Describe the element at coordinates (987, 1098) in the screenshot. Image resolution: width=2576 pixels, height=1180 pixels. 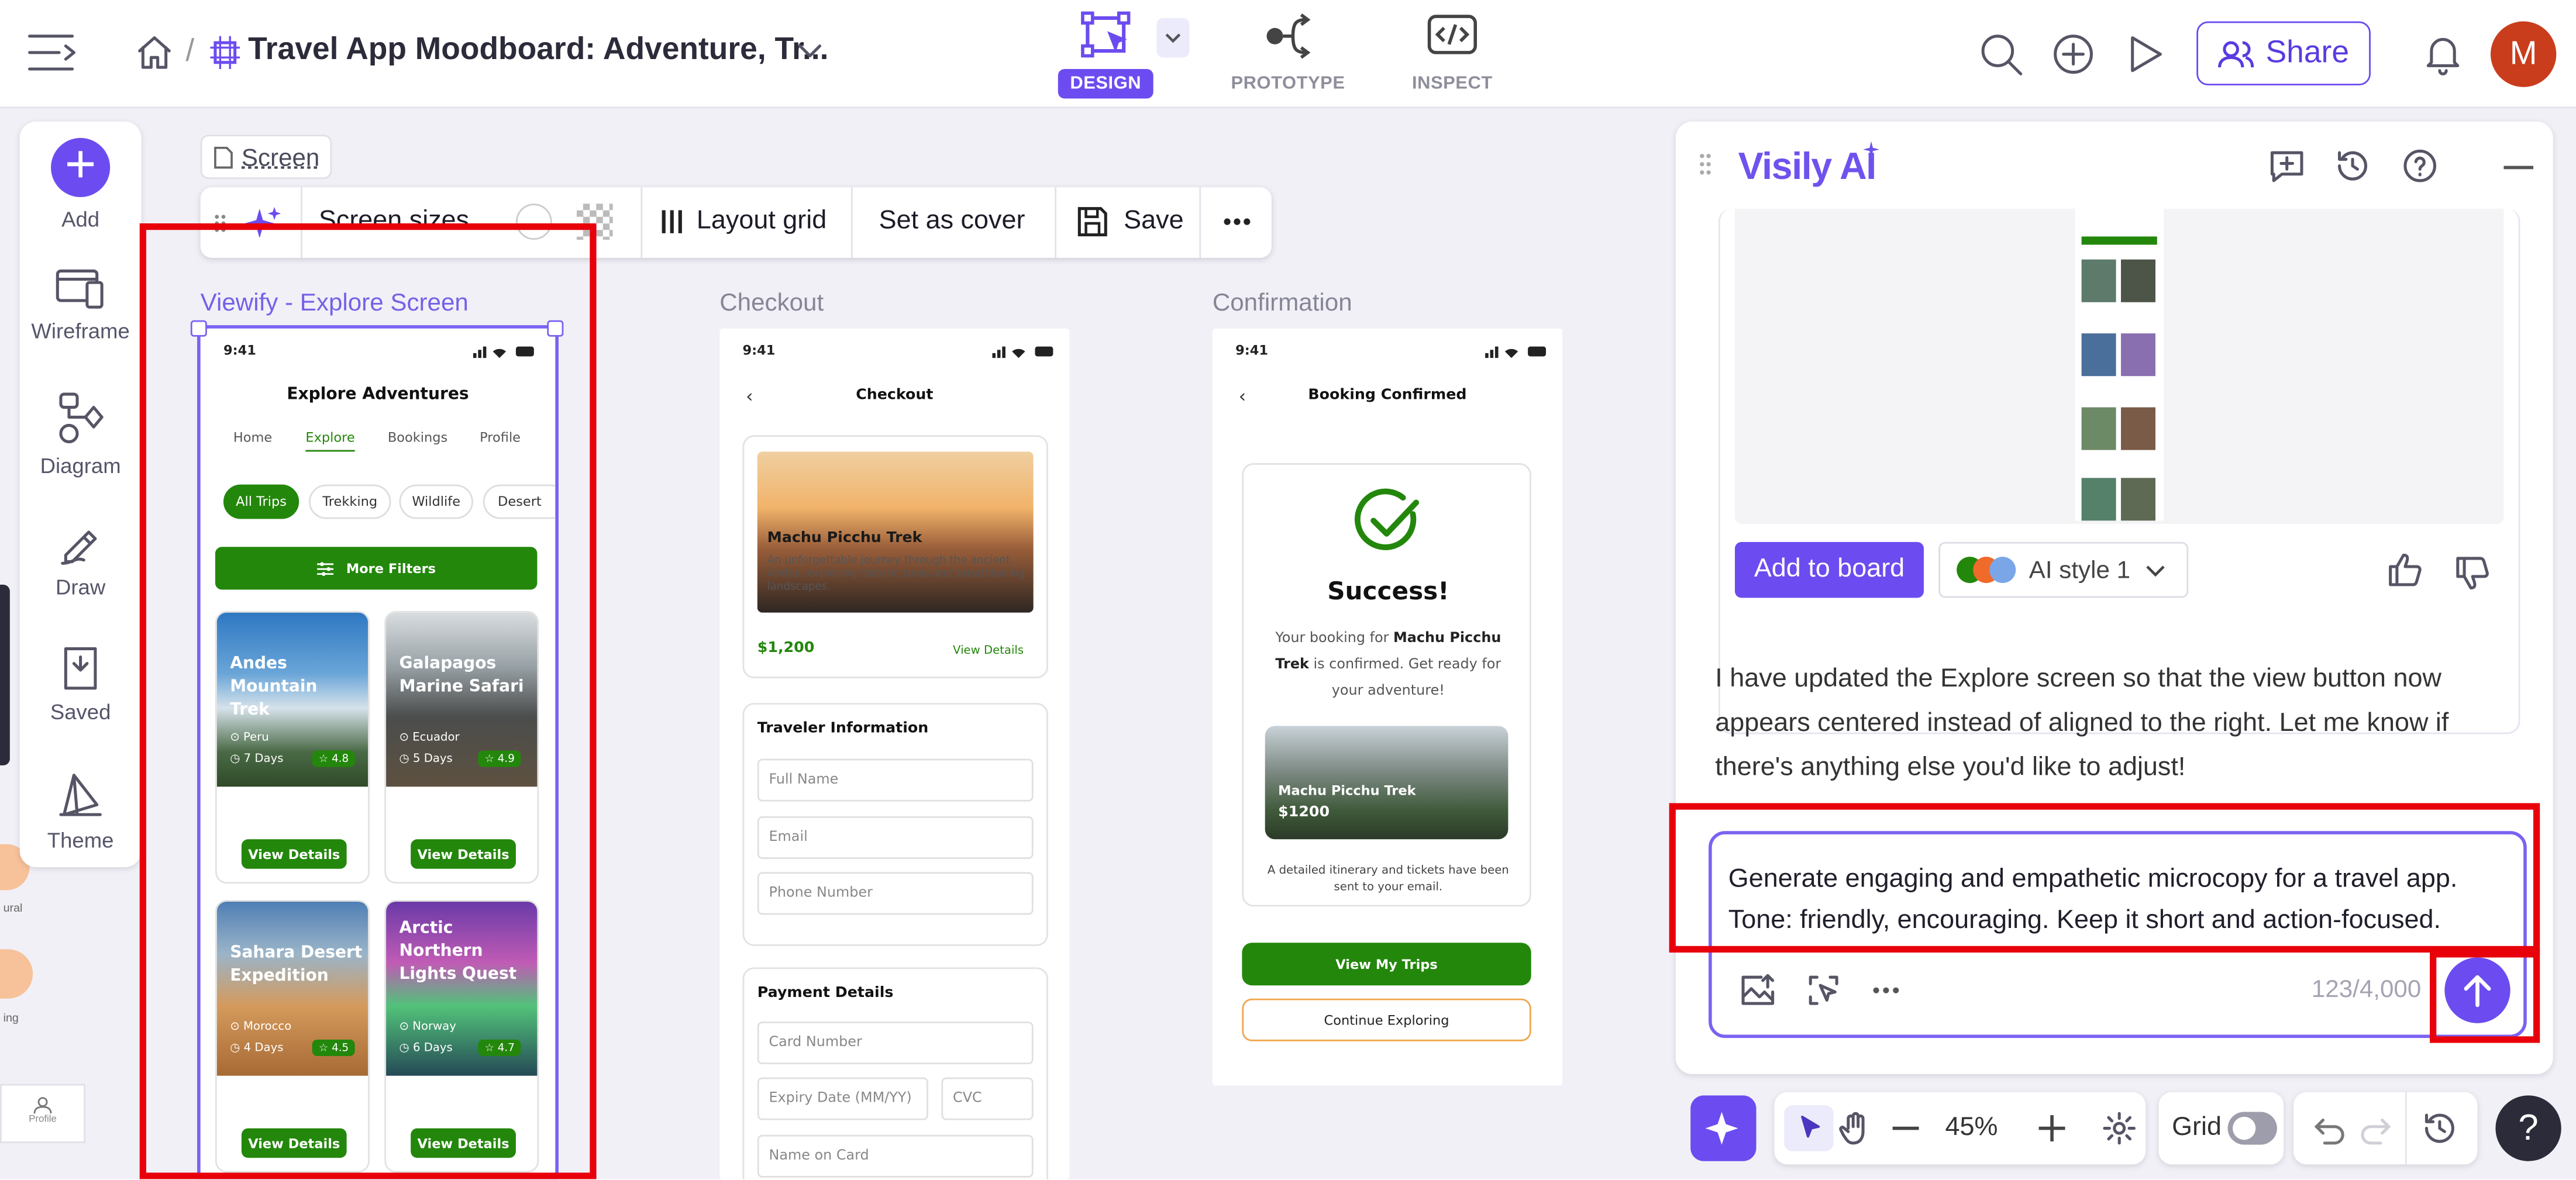
I see `cvc-field: CVC` at that location.